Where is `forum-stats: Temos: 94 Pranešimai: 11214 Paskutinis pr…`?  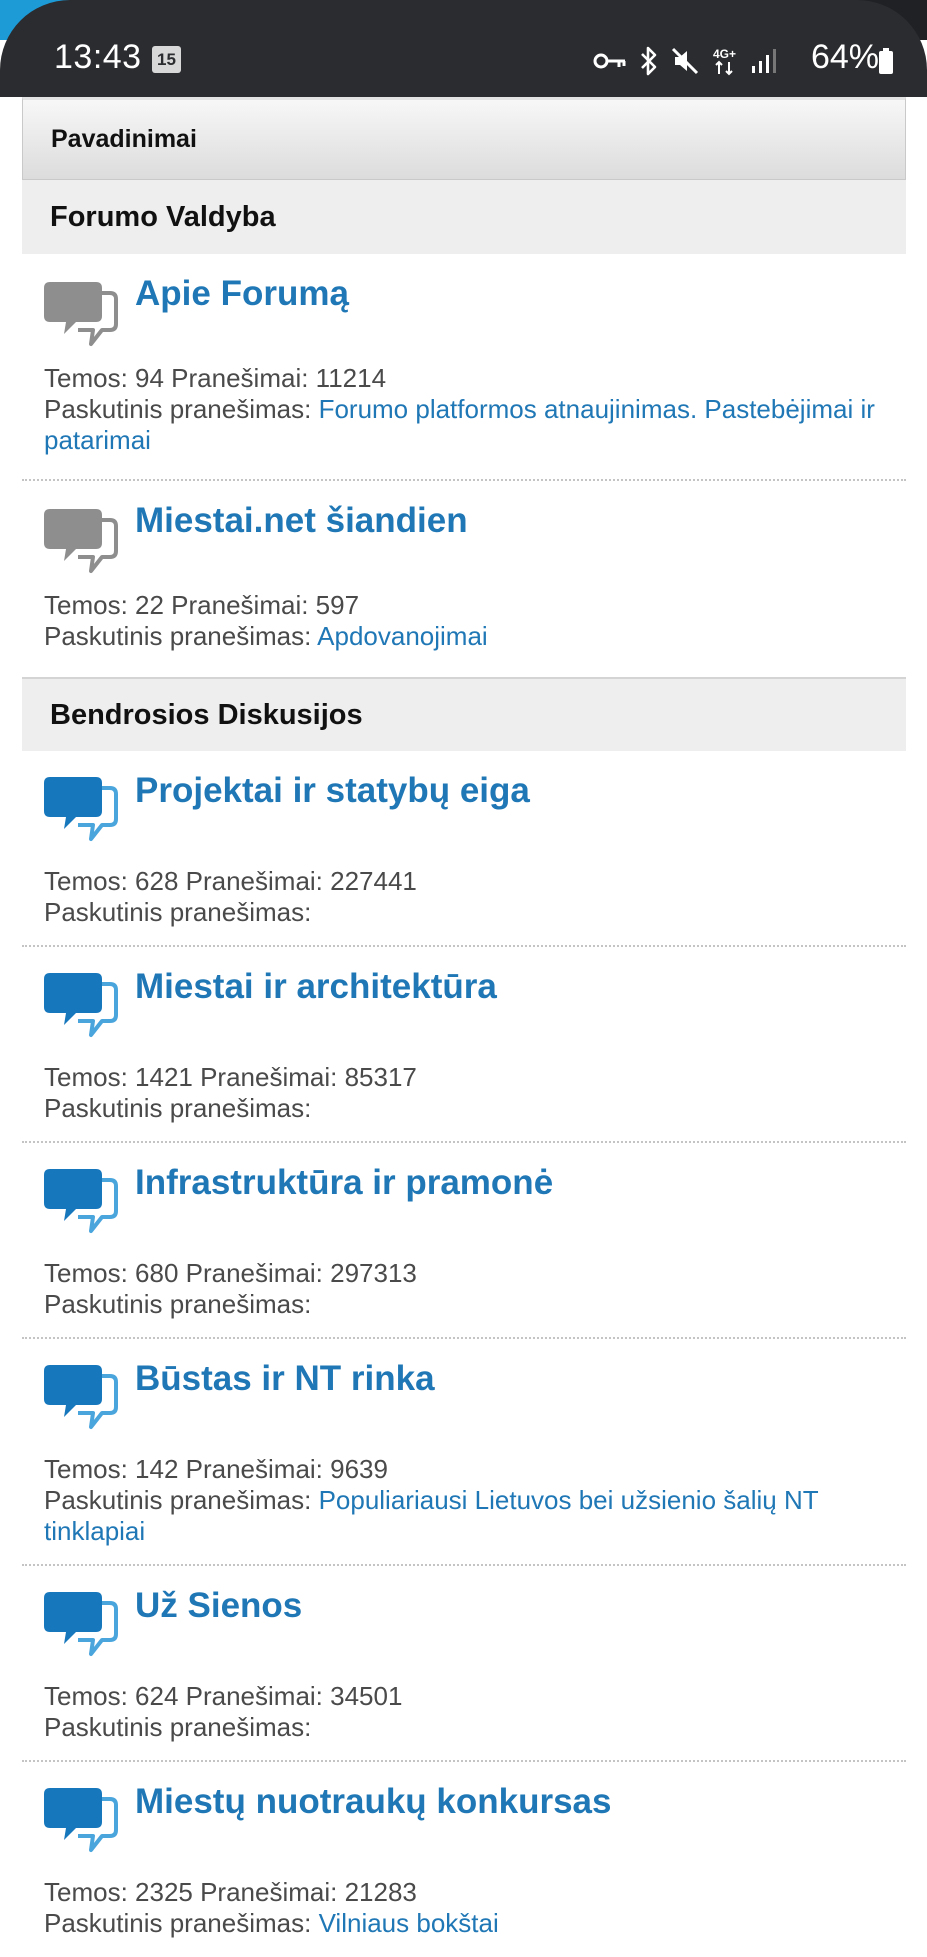
forum-stats: Temos: 94 Pranešimai: 11214 Paskutinis pr… is located at coordinates (464, 409).